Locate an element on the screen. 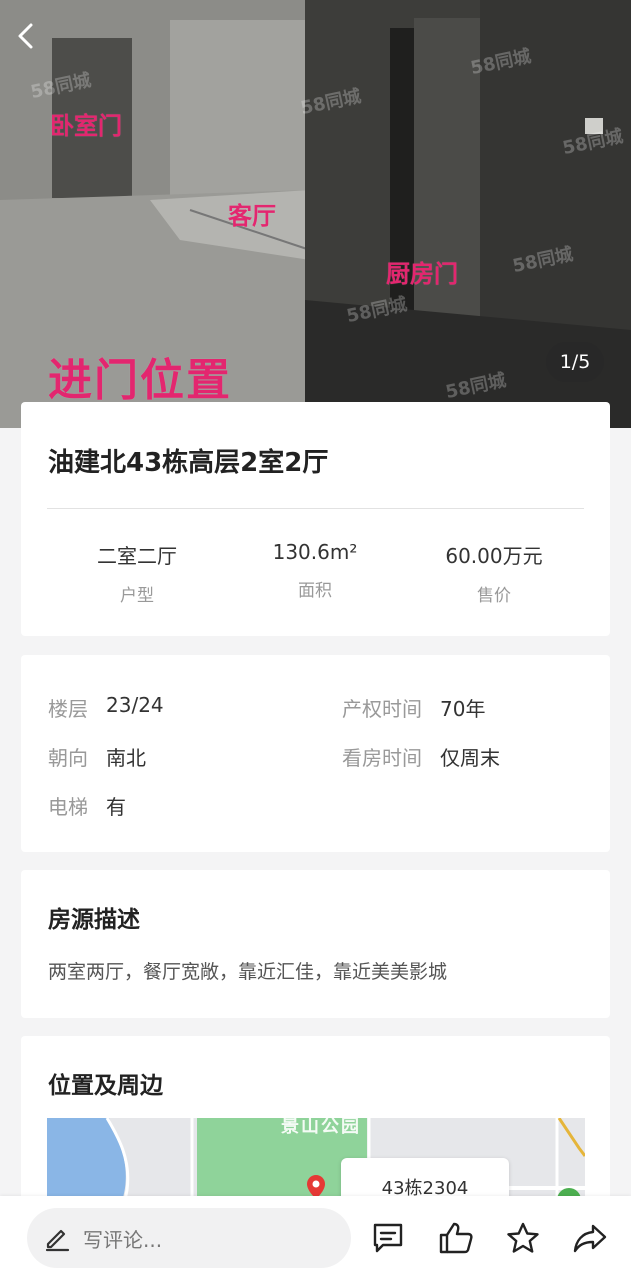 Image resolution: width=631 pixels, height=1280 pixels. detail-value: 南北 is located at coordinates (126, 758).